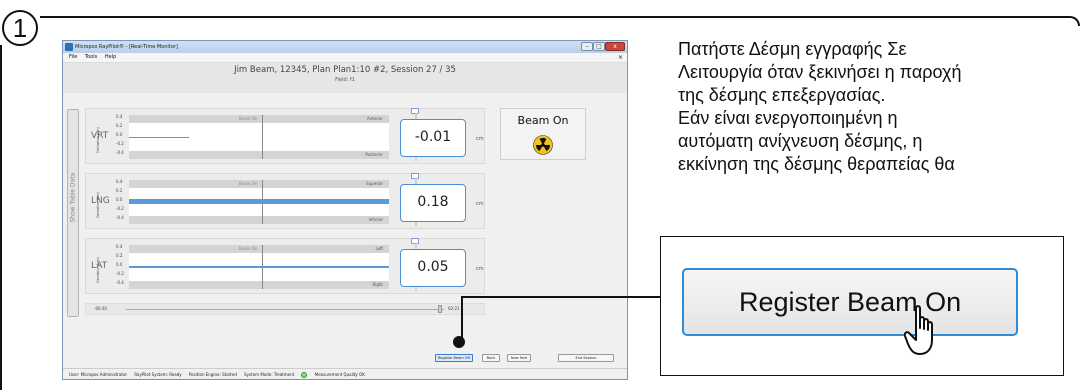 The width and height of the screenshot is (1080, 392). What do you see at coordinates (480, 139) in the screenshot?
I see `vrt-unit: cm` at bounding box center [480, 139].